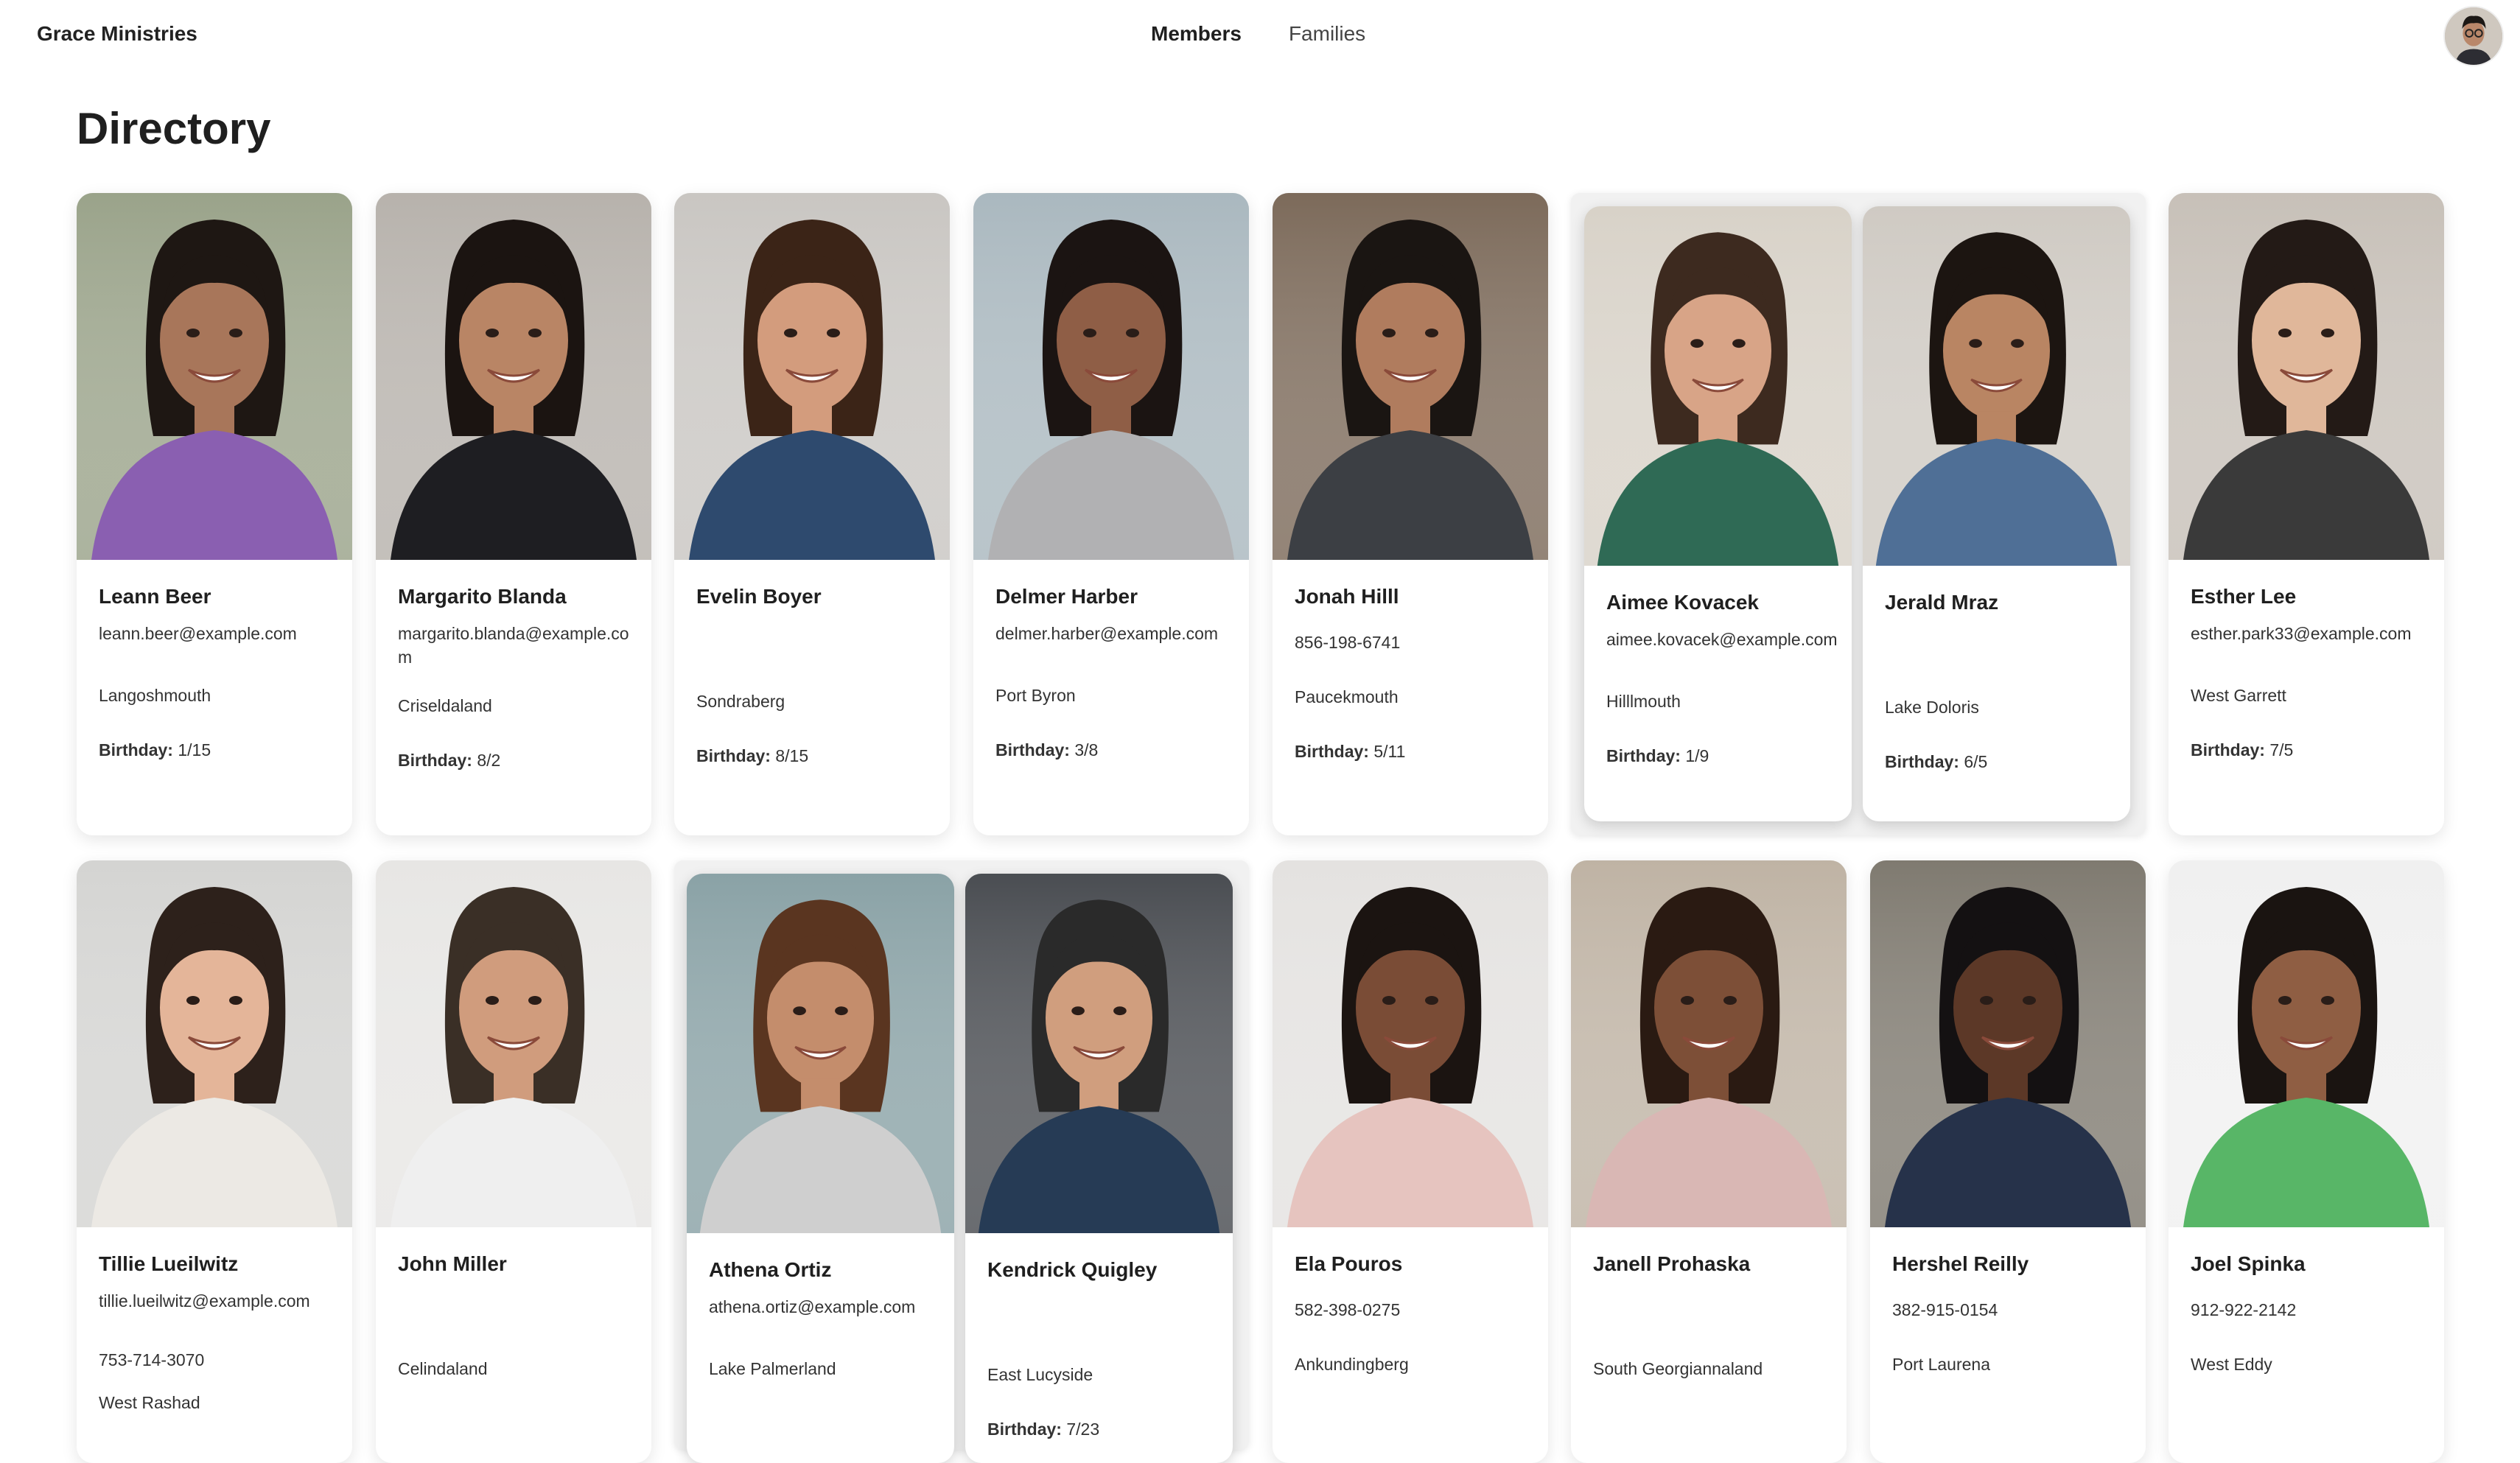 This screenshot has width=2520, height=1463. What do you see at coordinates (1040, 1374) in the screenshot?
I see `member-city: East Lucyside` at bounding box center [1040, 1374].